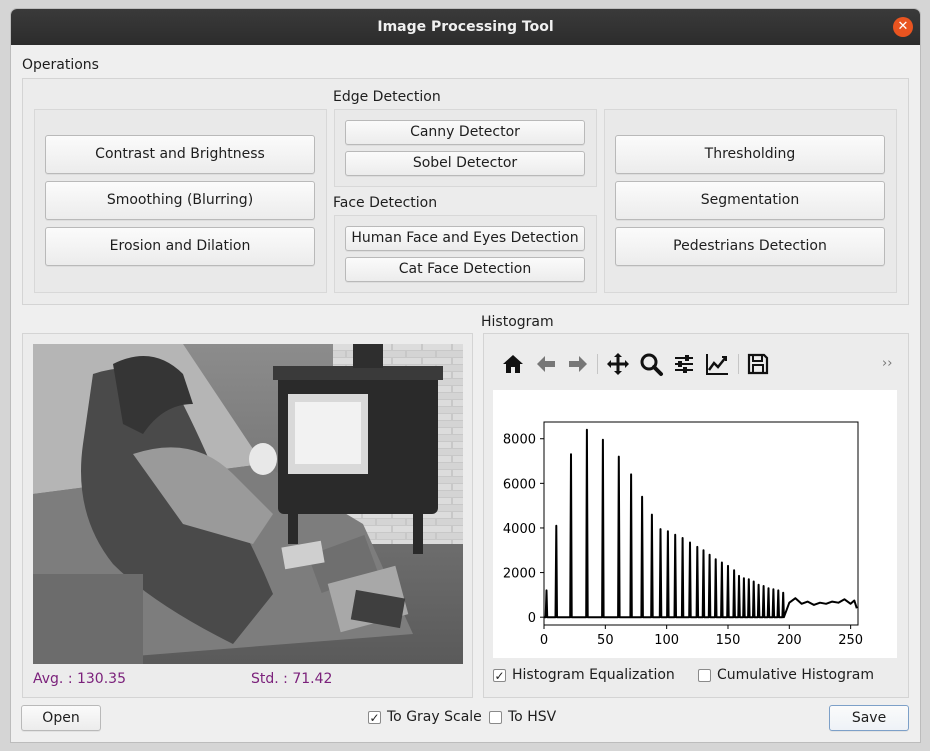 The image size is (930, 751). Describe the element at coordinates (465, 269) in the screenshot. I see `cat-face-detection-button: Cat Face Detection` at that location.